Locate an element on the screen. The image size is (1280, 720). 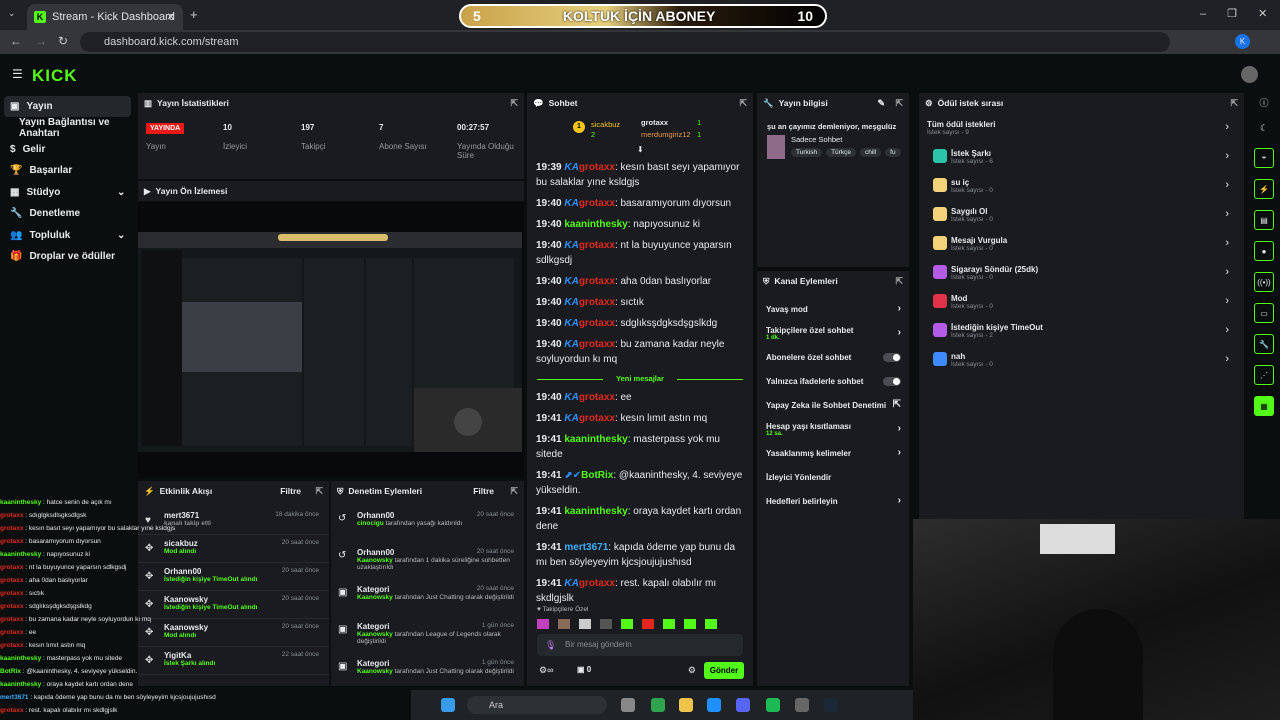
menu-icon: ☰ is located at coordinates (17, 74).